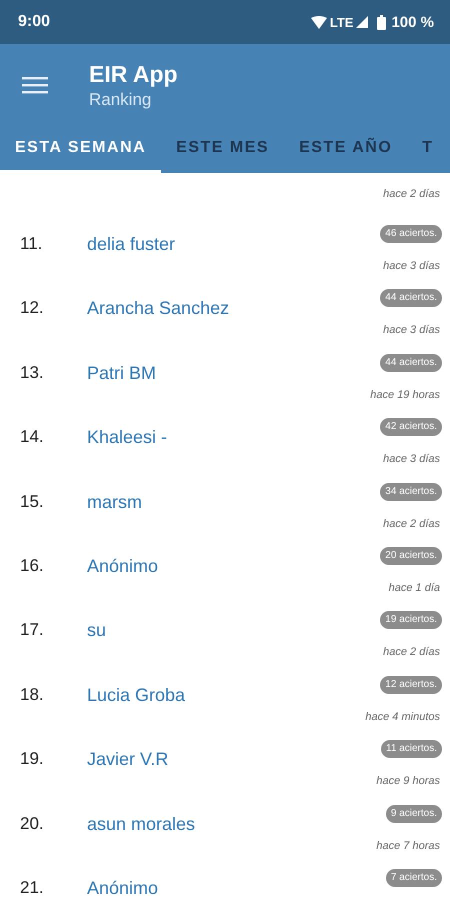  Describe the element at coordinates (411, 427) in the screenshot. I see `score-badge: 42 aciertos.` at that location.